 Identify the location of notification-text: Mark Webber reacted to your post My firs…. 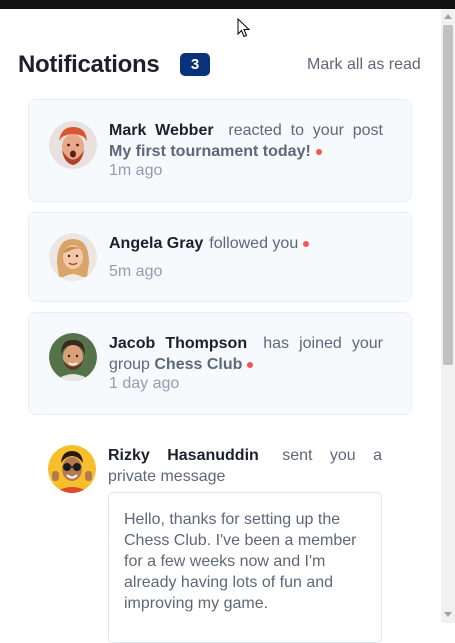
(246, 141).